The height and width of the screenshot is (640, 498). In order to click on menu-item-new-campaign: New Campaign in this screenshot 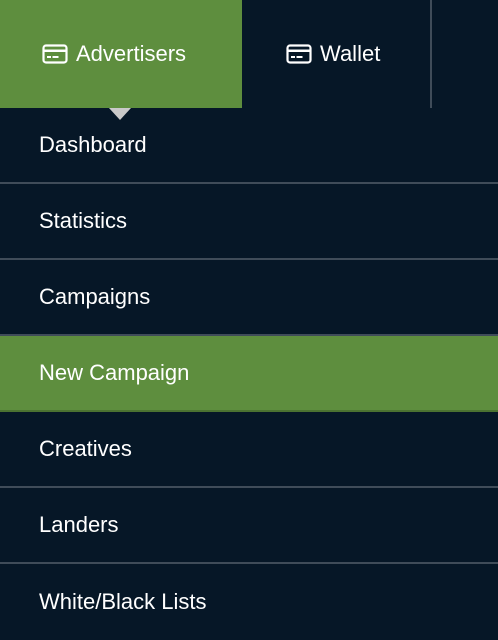, I will do `click(249, 374)`.